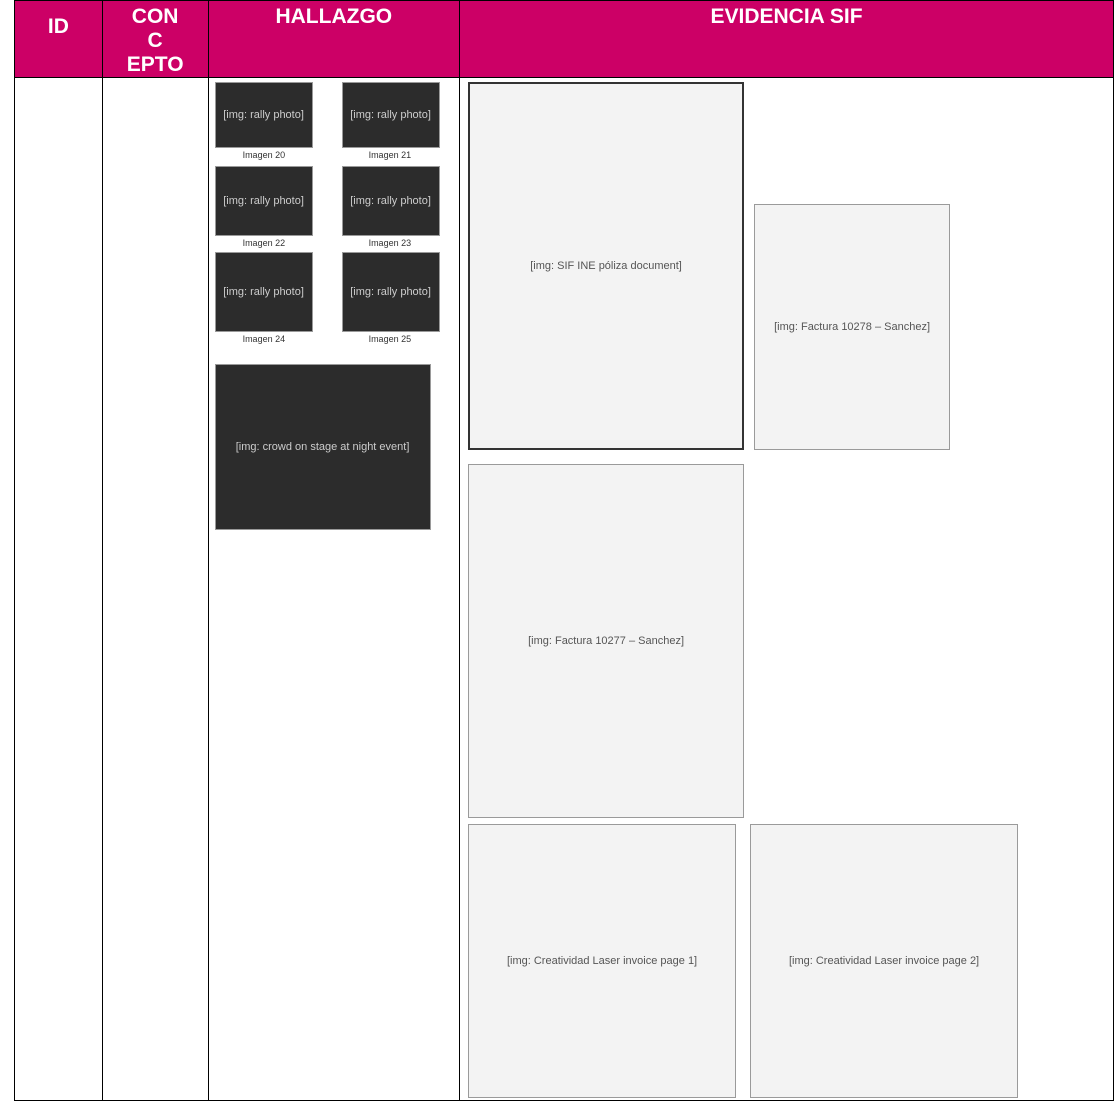 Image resolution: width=1114 pixels, height=1101 pixels. Describe the element at coordinates (334, 39) in the screenshot. I see `header-hallazgo: HALLAZGO` at that location.